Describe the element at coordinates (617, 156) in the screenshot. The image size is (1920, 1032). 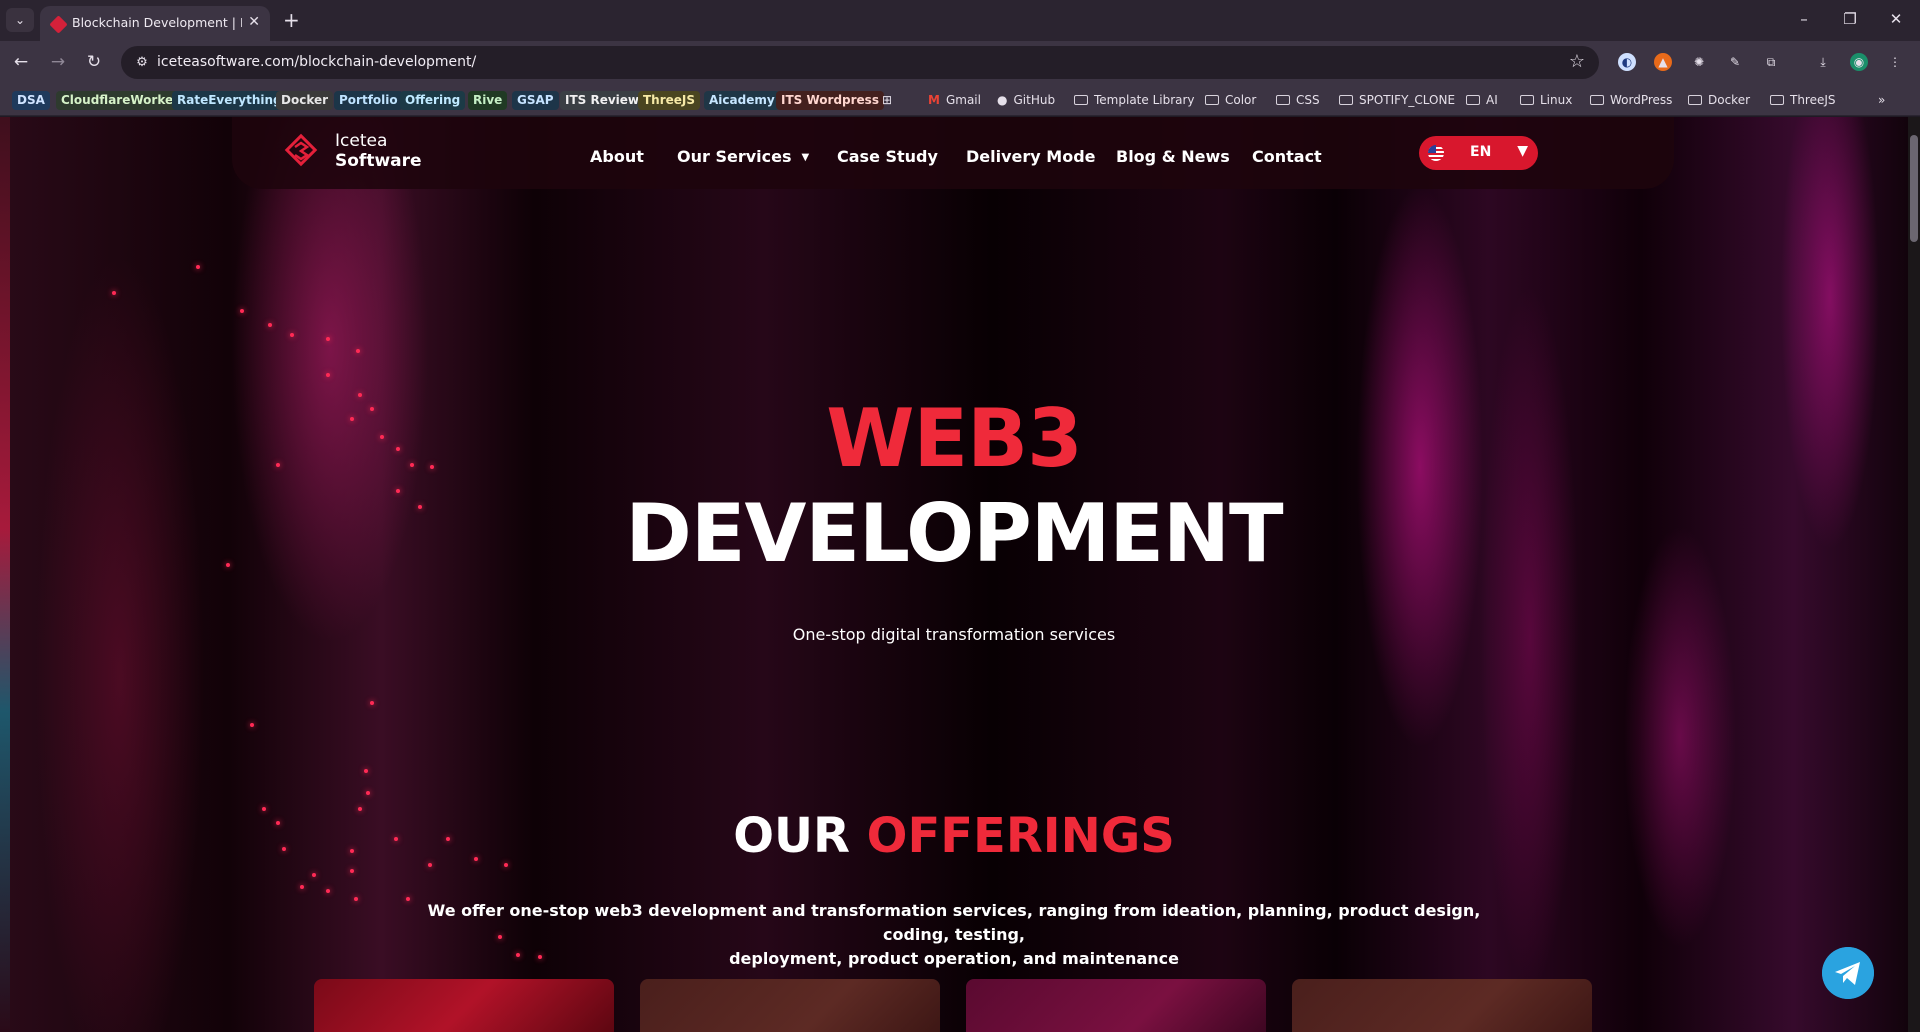
I see `nav-about: About` at that location.